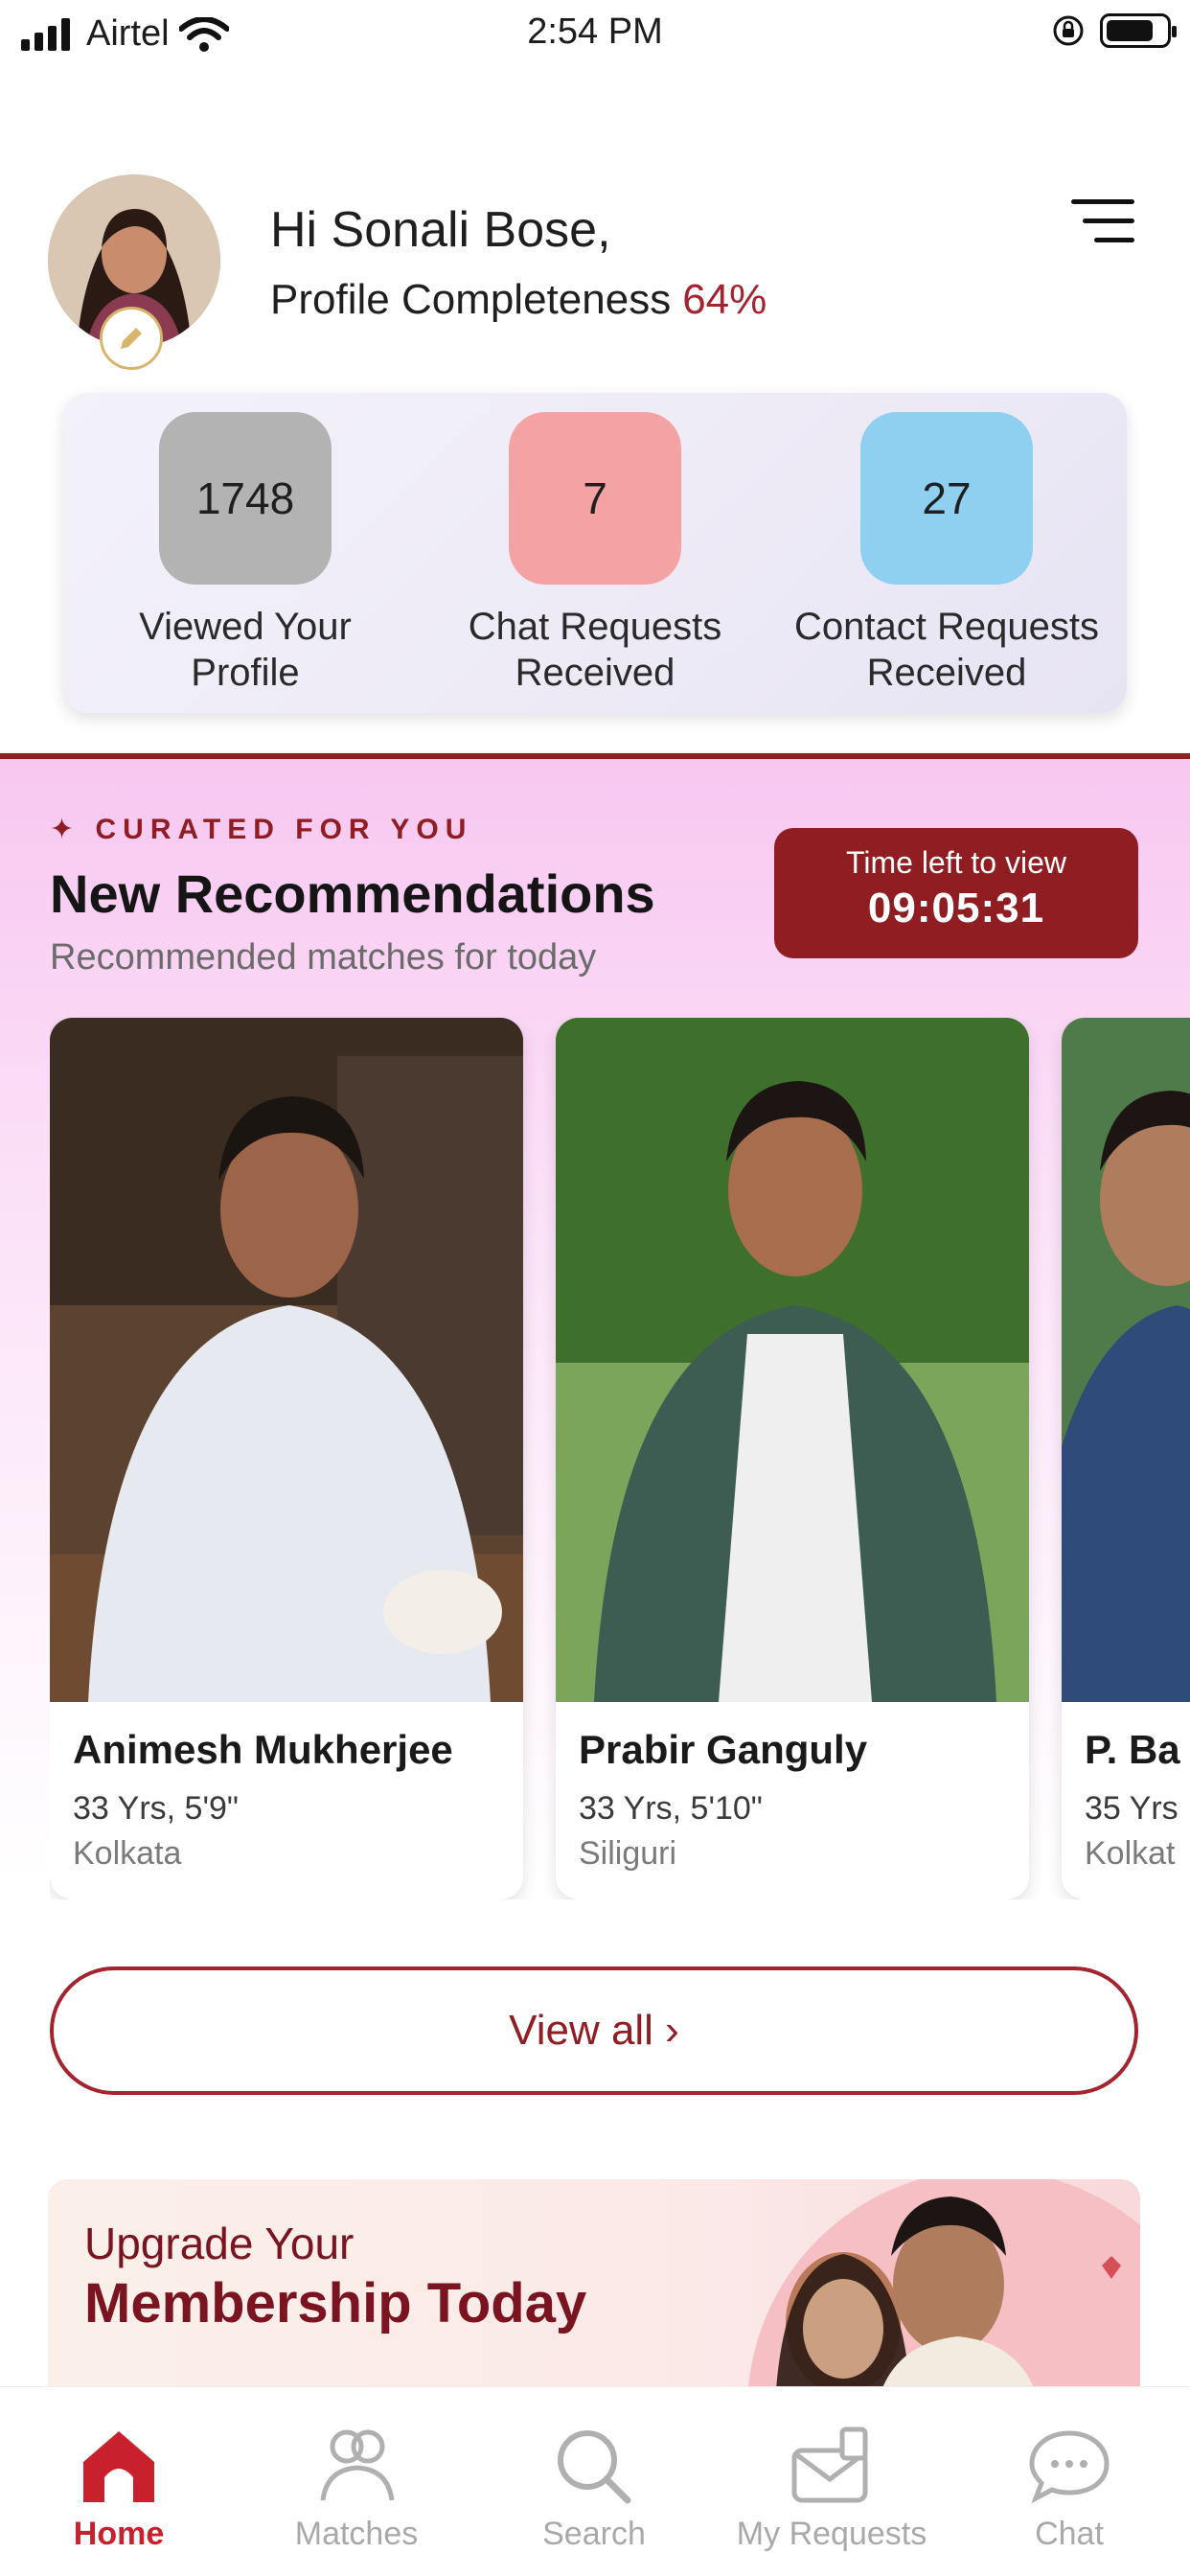  I want to click on banner-line-1: Upgrade Your, so click(220, 2243).